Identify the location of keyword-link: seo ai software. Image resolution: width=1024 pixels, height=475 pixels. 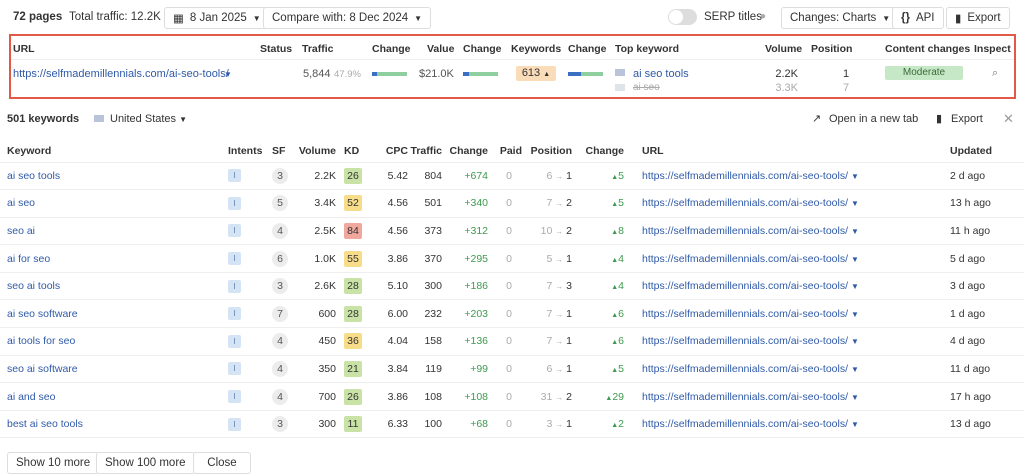
(42, 369).